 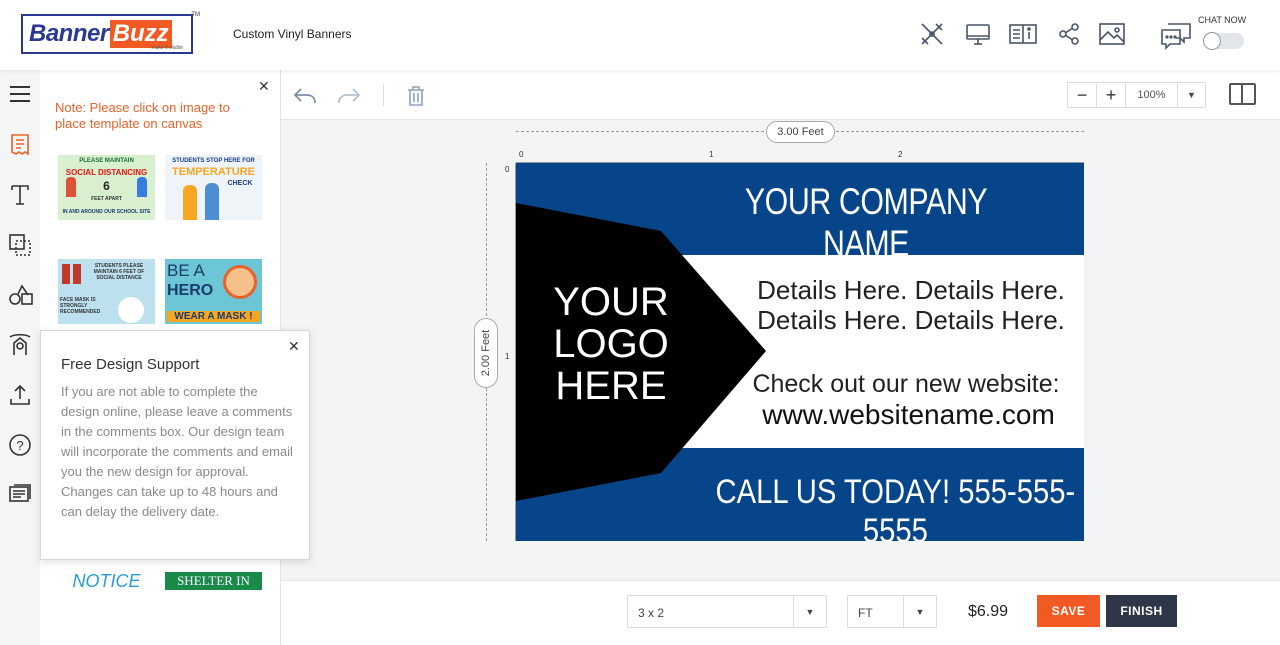 What do you see at coordinates (69, 33) in the screenshot?
I see `logo-text-banner: Banner` at bounding box center [69, 33].